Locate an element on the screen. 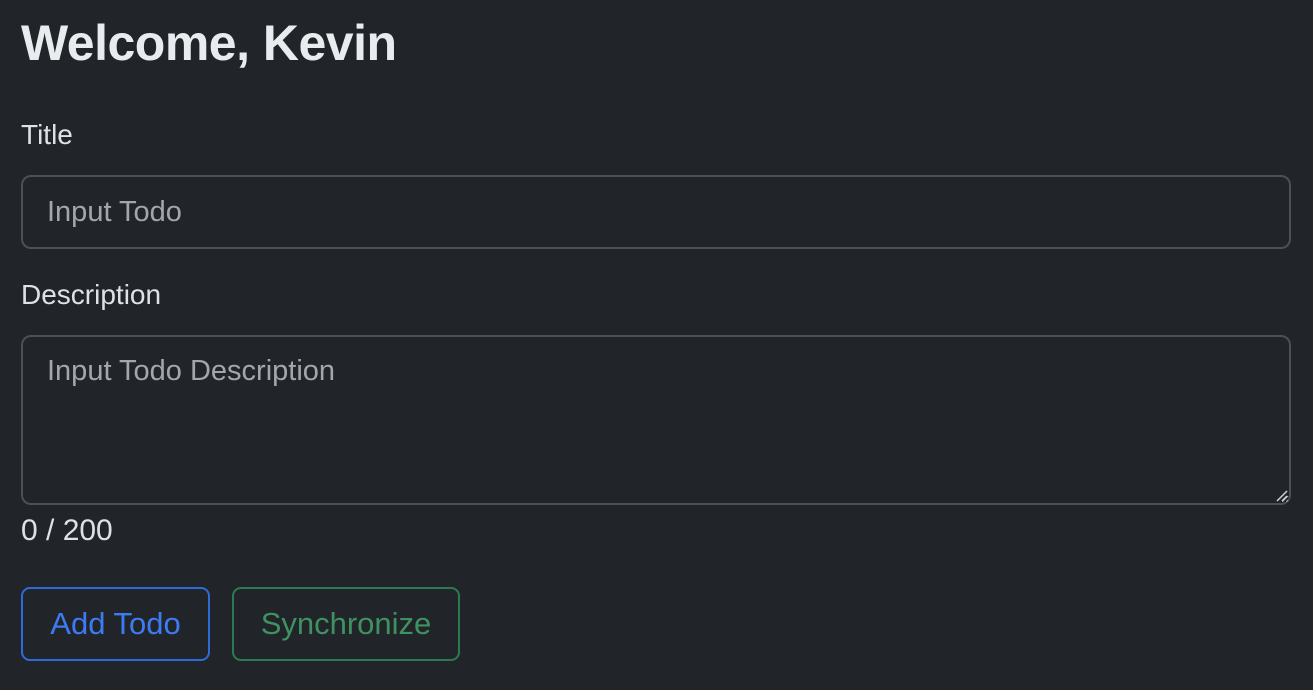  synchronize-button: Synchronize is located at coordinates (346, 624).